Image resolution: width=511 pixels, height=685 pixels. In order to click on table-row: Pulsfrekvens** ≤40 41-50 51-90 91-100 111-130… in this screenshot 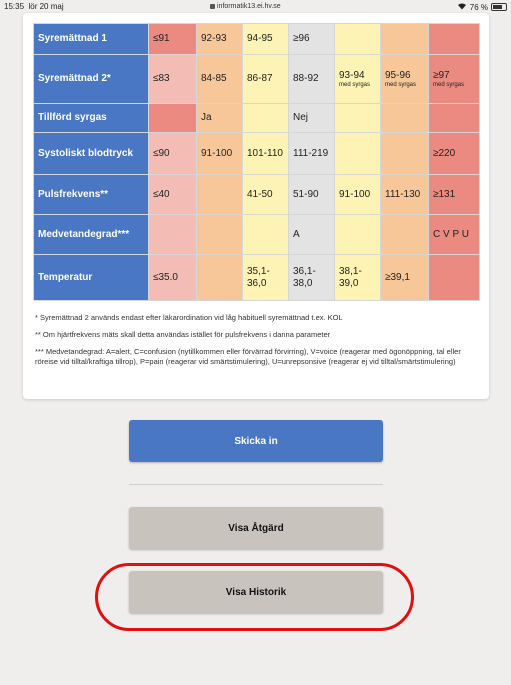, I will do `click(256, 194)`.